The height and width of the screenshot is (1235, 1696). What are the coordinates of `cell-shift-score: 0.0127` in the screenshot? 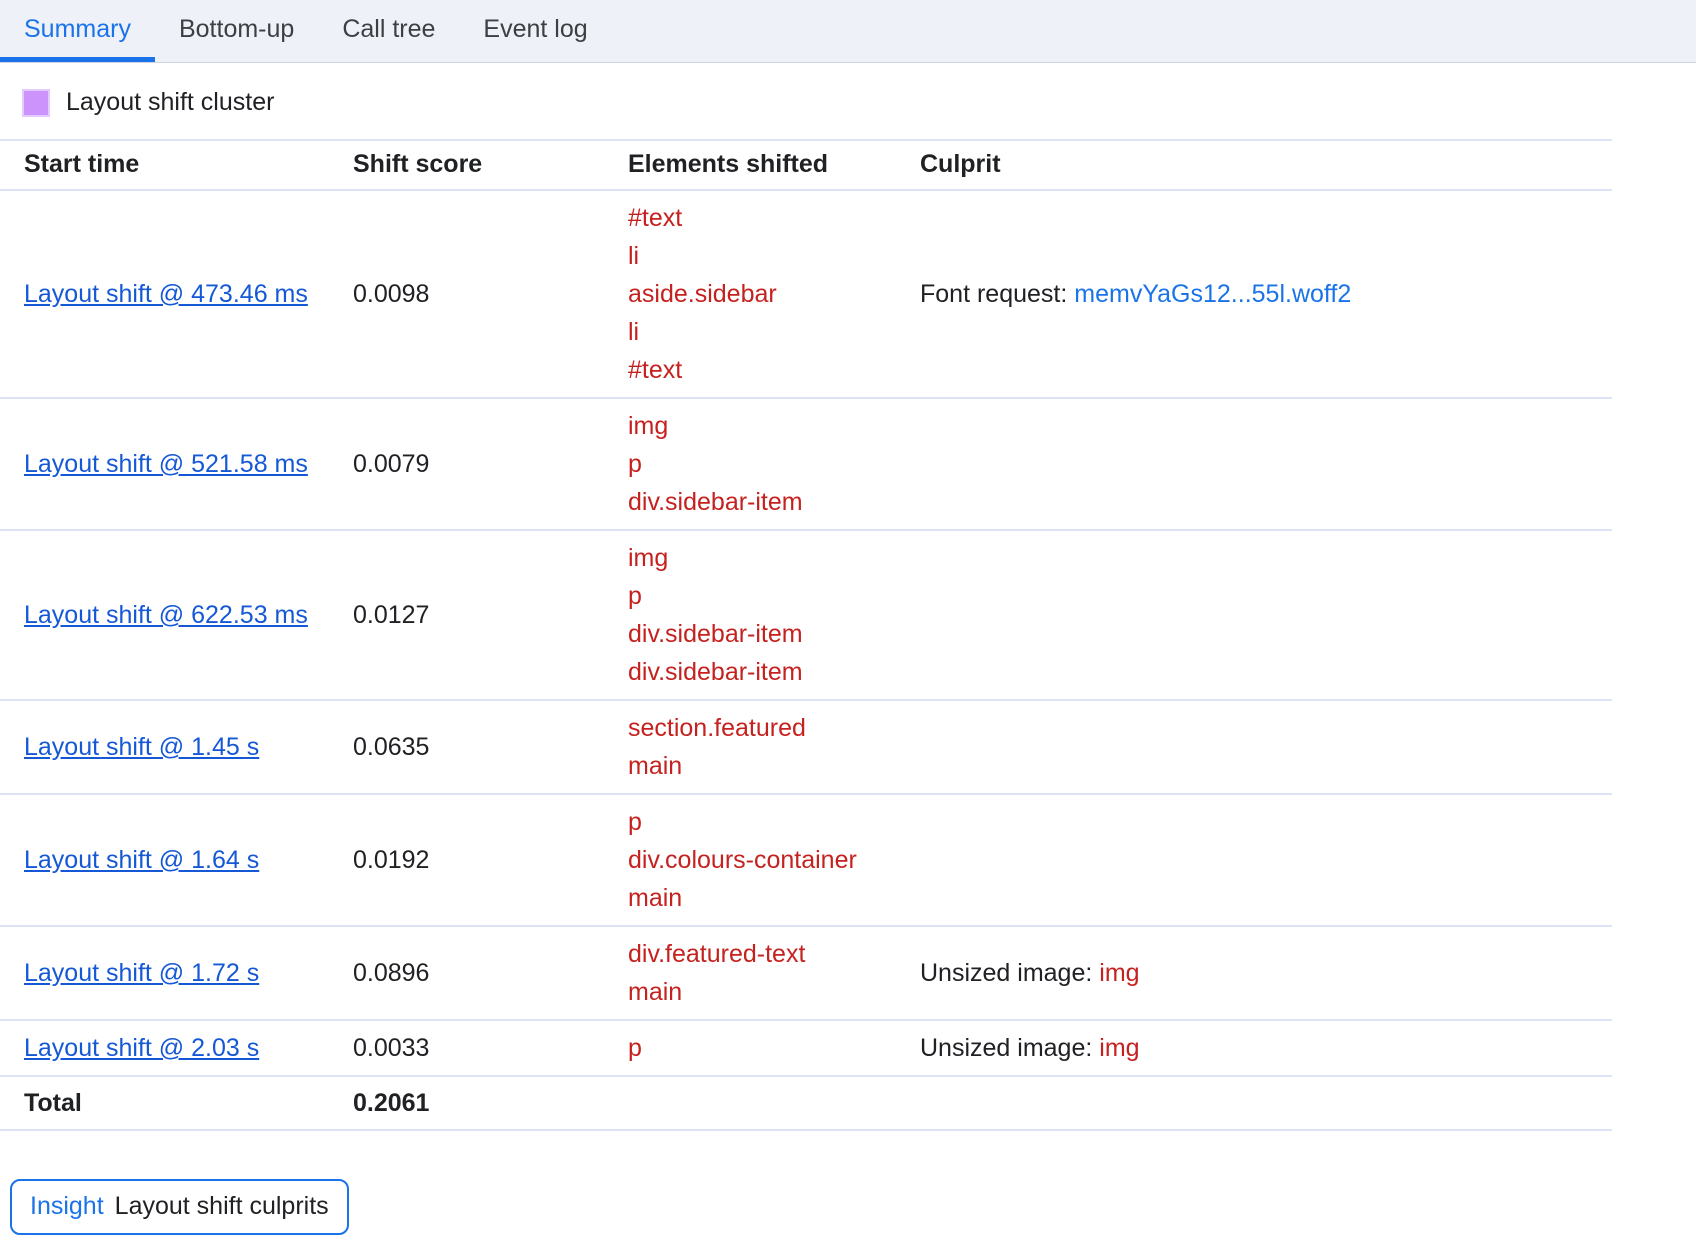 It's located at (490, 615).